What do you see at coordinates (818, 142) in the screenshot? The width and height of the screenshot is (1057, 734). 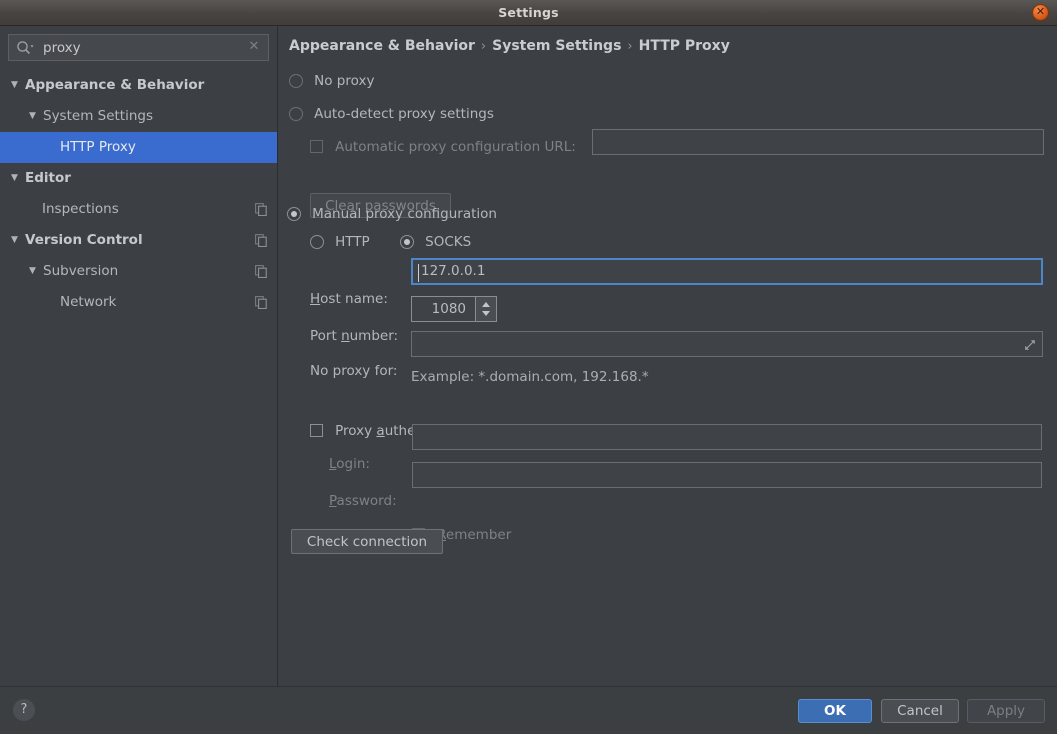 I see `automatic-proxy-url-input` at bounding box center [818, 142].